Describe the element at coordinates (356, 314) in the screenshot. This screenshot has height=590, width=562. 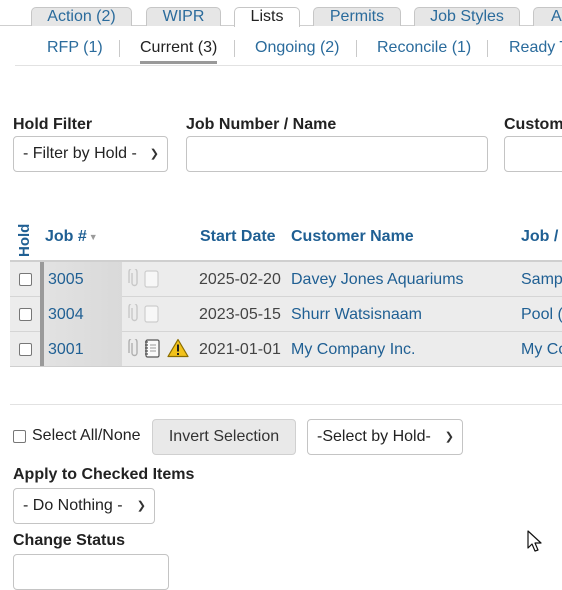
I see `customer-name-link: Shurr Watsisnaam` at that location.